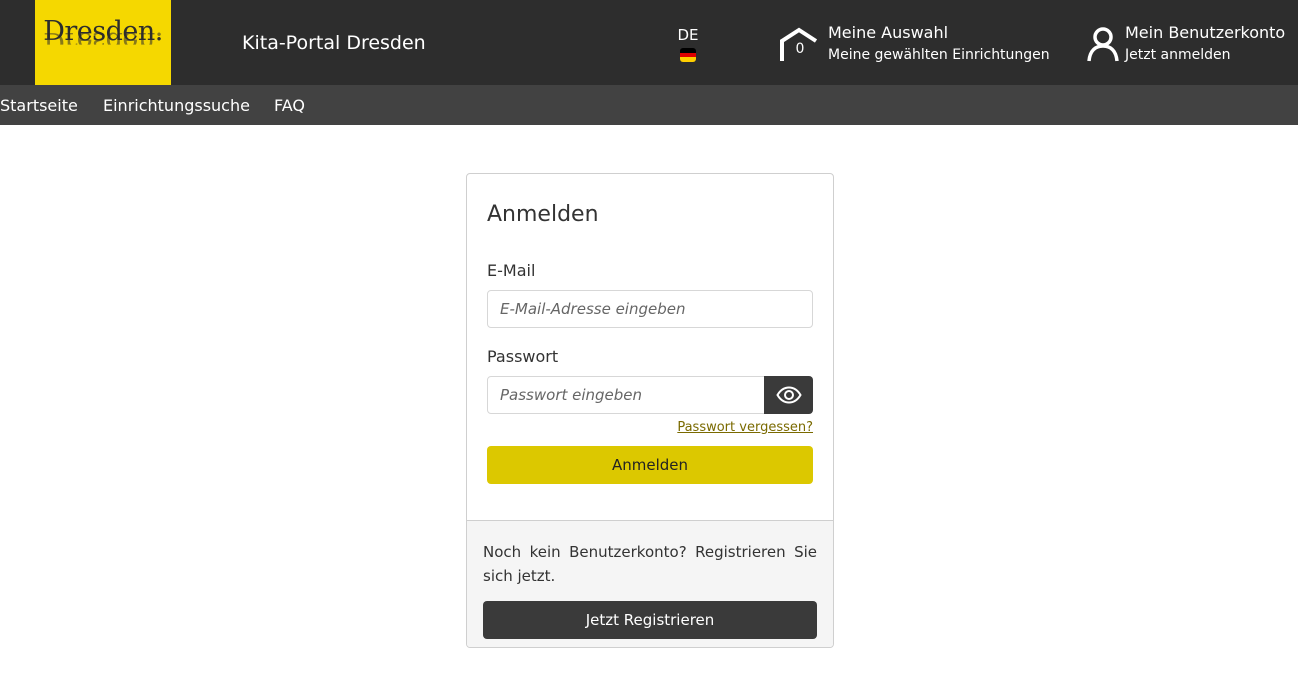  Describe the element at coordinates (649, 105) in the screenshot. I see `main-navigation: Startseite Einrichtungssuche FAQ` at that location.